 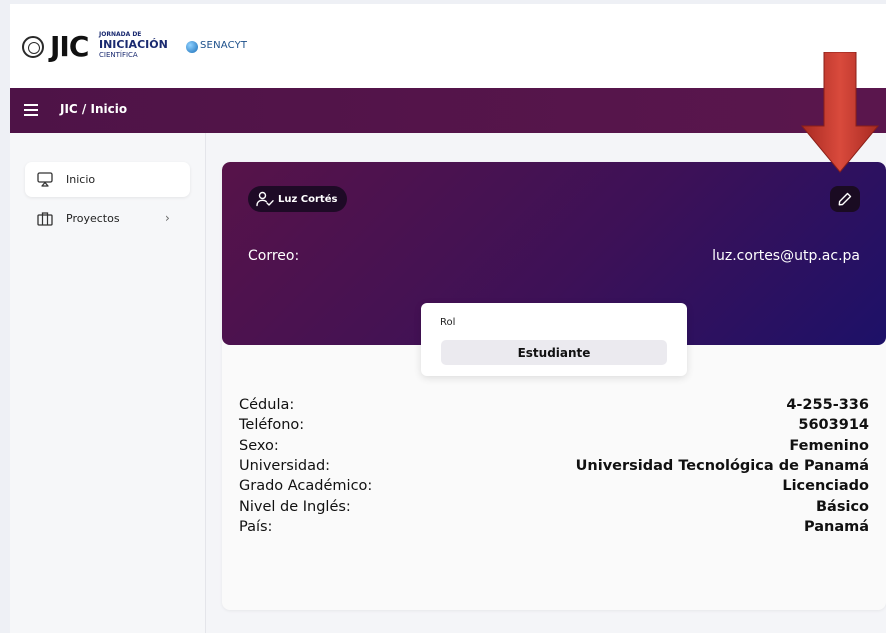 I want to click on detail-label: Universidad:, so click(x=285, y=466).